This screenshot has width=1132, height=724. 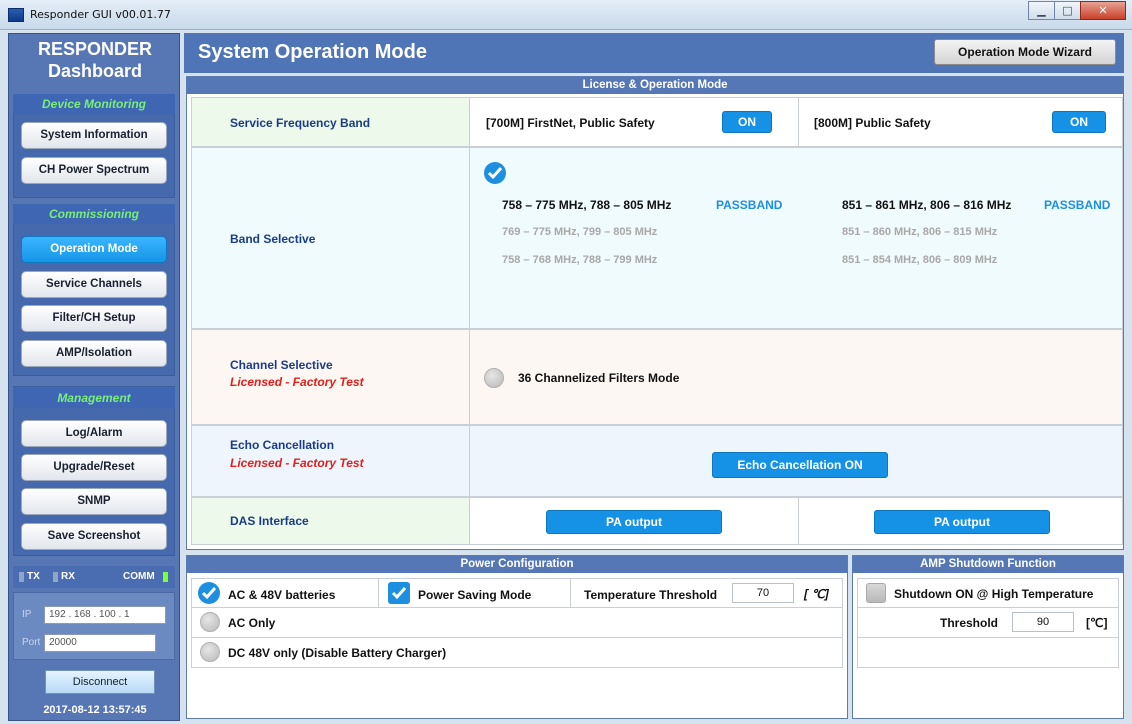 I want to click on echo-cancellation-label: Echo Cancellation, so click(x=282, y=445).